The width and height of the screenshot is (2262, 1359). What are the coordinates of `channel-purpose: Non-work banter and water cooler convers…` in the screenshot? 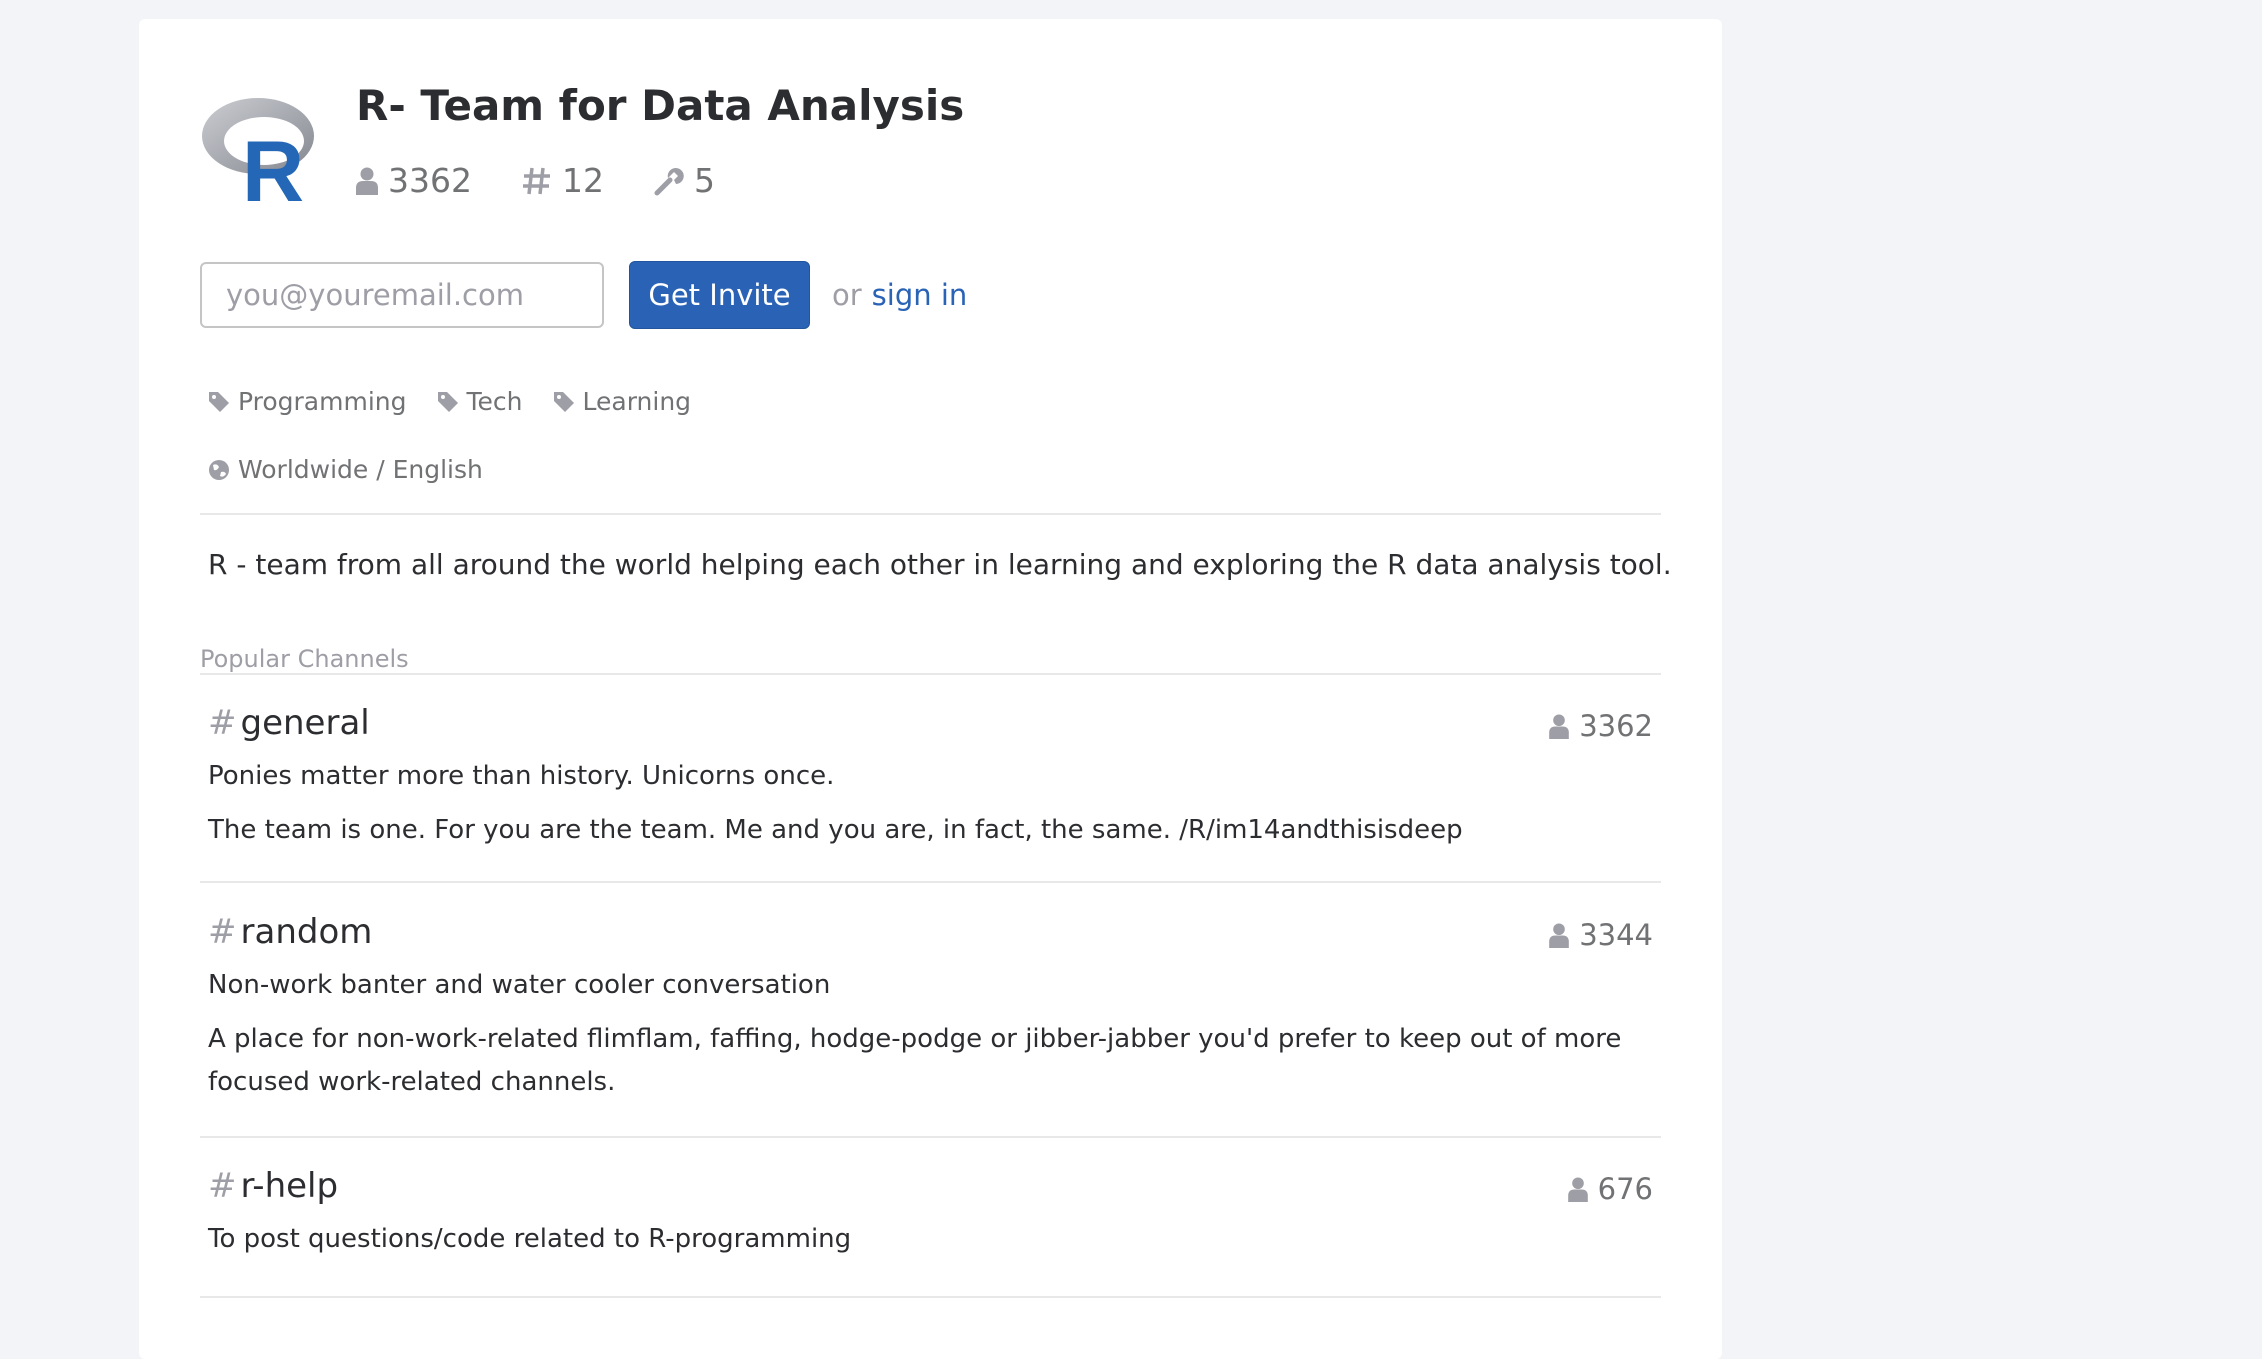 It's located at (519, 985).